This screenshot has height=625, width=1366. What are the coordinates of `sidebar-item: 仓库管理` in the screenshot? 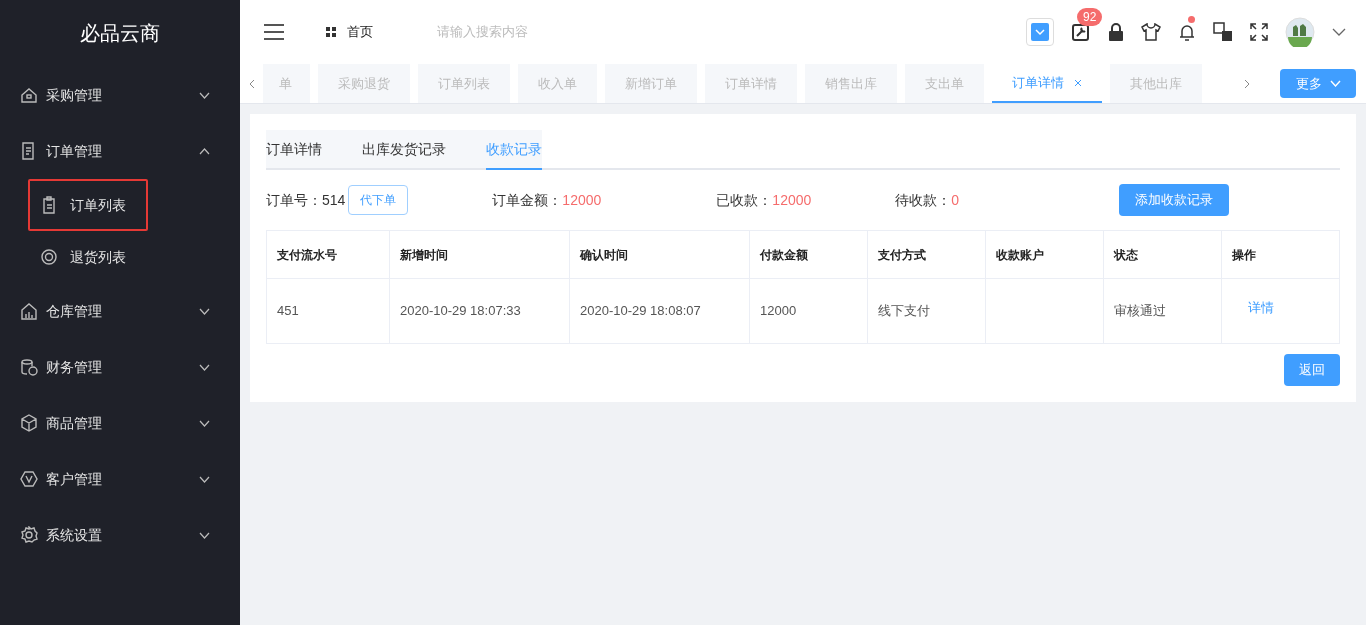 It's located at (120, 311).